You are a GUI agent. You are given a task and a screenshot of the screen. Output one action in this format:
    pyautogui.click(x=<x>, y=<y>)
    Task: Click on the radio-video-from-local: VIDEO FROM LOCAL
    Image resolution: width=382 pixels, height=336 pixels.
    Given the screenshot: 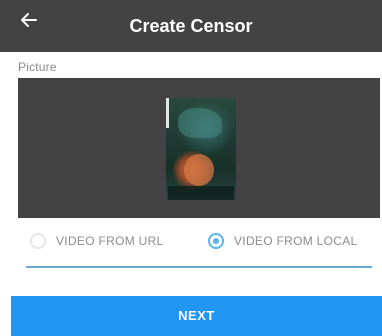 What is the action you would take?
    pyautogui.click(x=283, y=241)
    